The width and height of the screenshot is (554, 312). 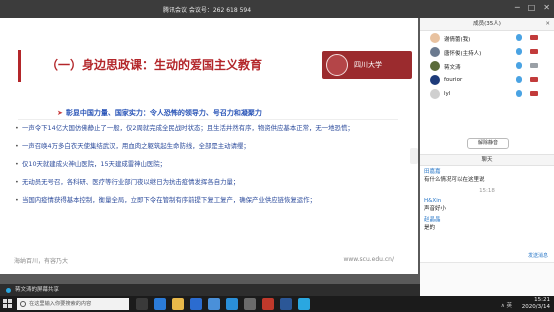 I want to click on meeting-icon, so click(x=304, y=304).